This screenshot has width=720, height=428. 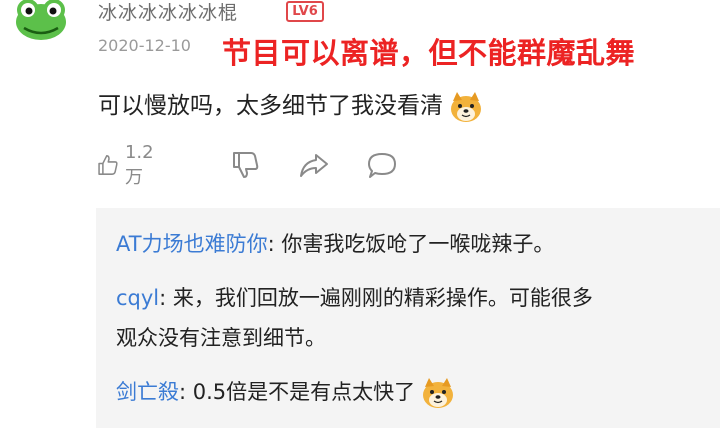 I want to click on reply-text: 来，我们回放一遍刚刚的精彩操作。可能很多, so click(x=382, y=298).